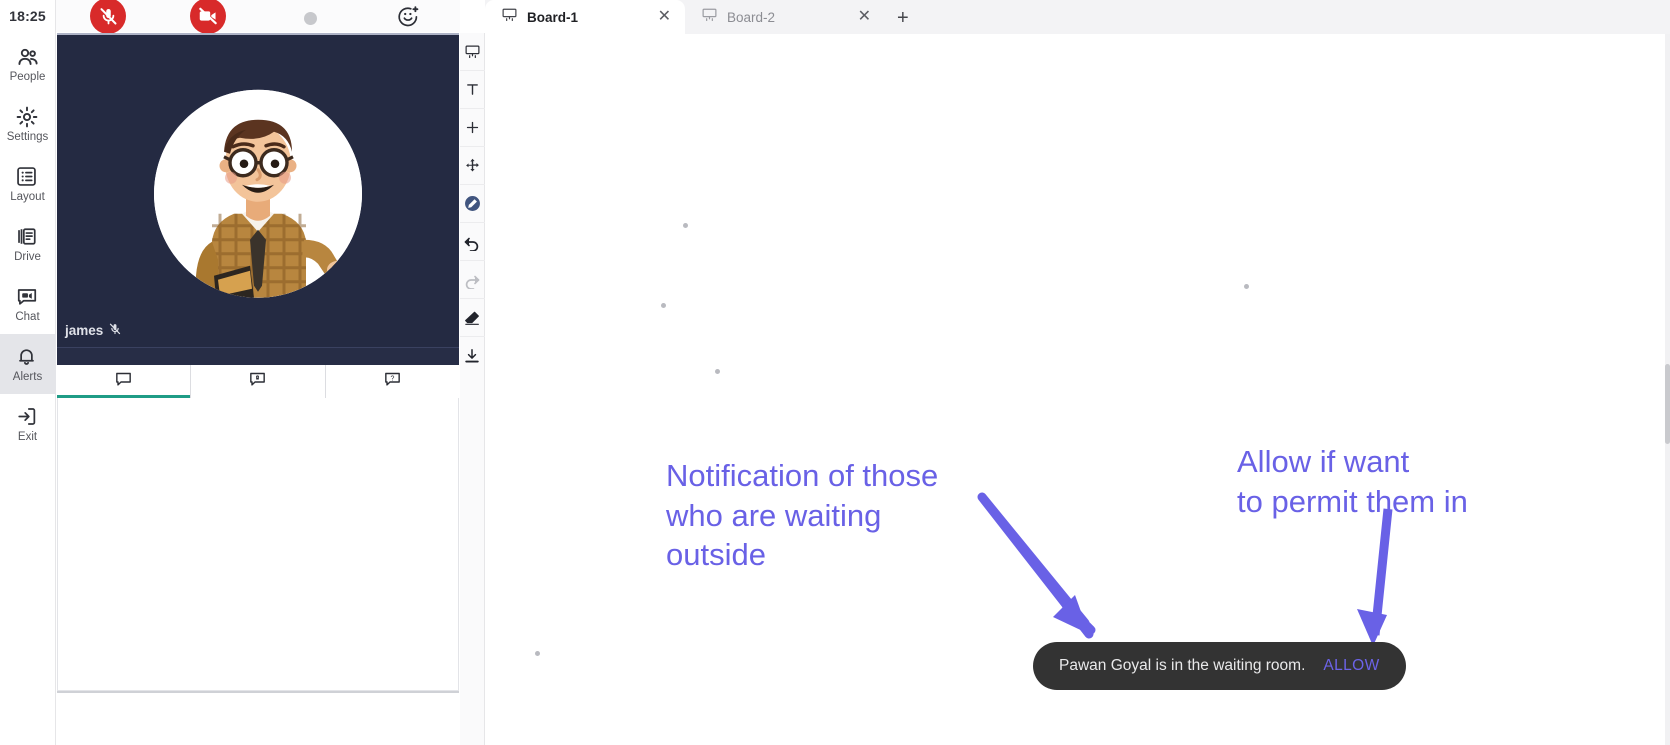 The width and height of the screenshot is (1670, 745). What do you see at coordinates (27, 316) in the screenshot?
I see `sidebar-item-label: Chat` at bounding box center [27, 316].